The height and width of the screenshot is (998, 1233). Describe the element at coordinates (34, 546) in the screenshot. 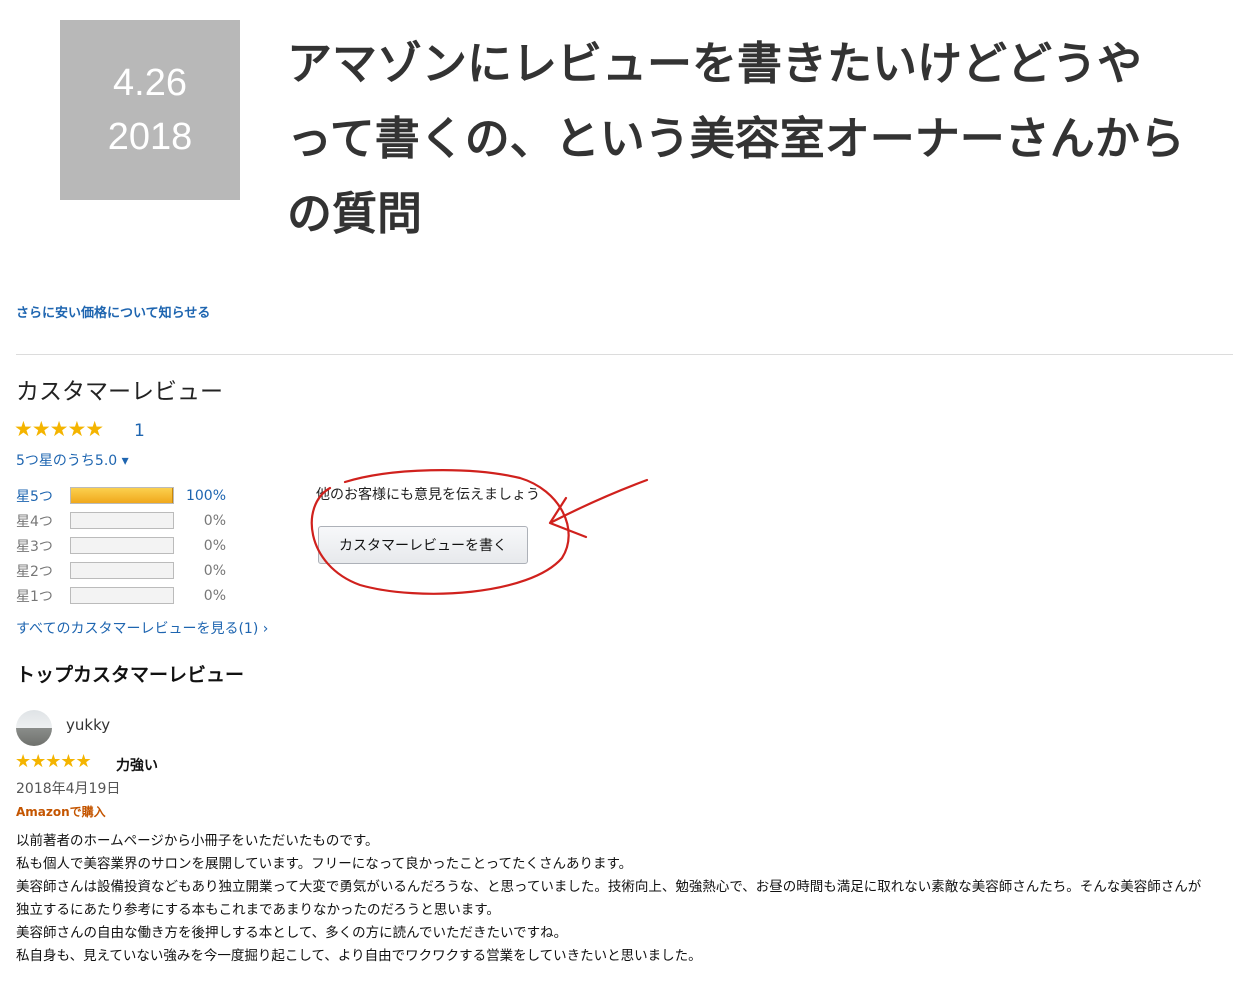

I see `histogram-label: 星3つ` at that location.